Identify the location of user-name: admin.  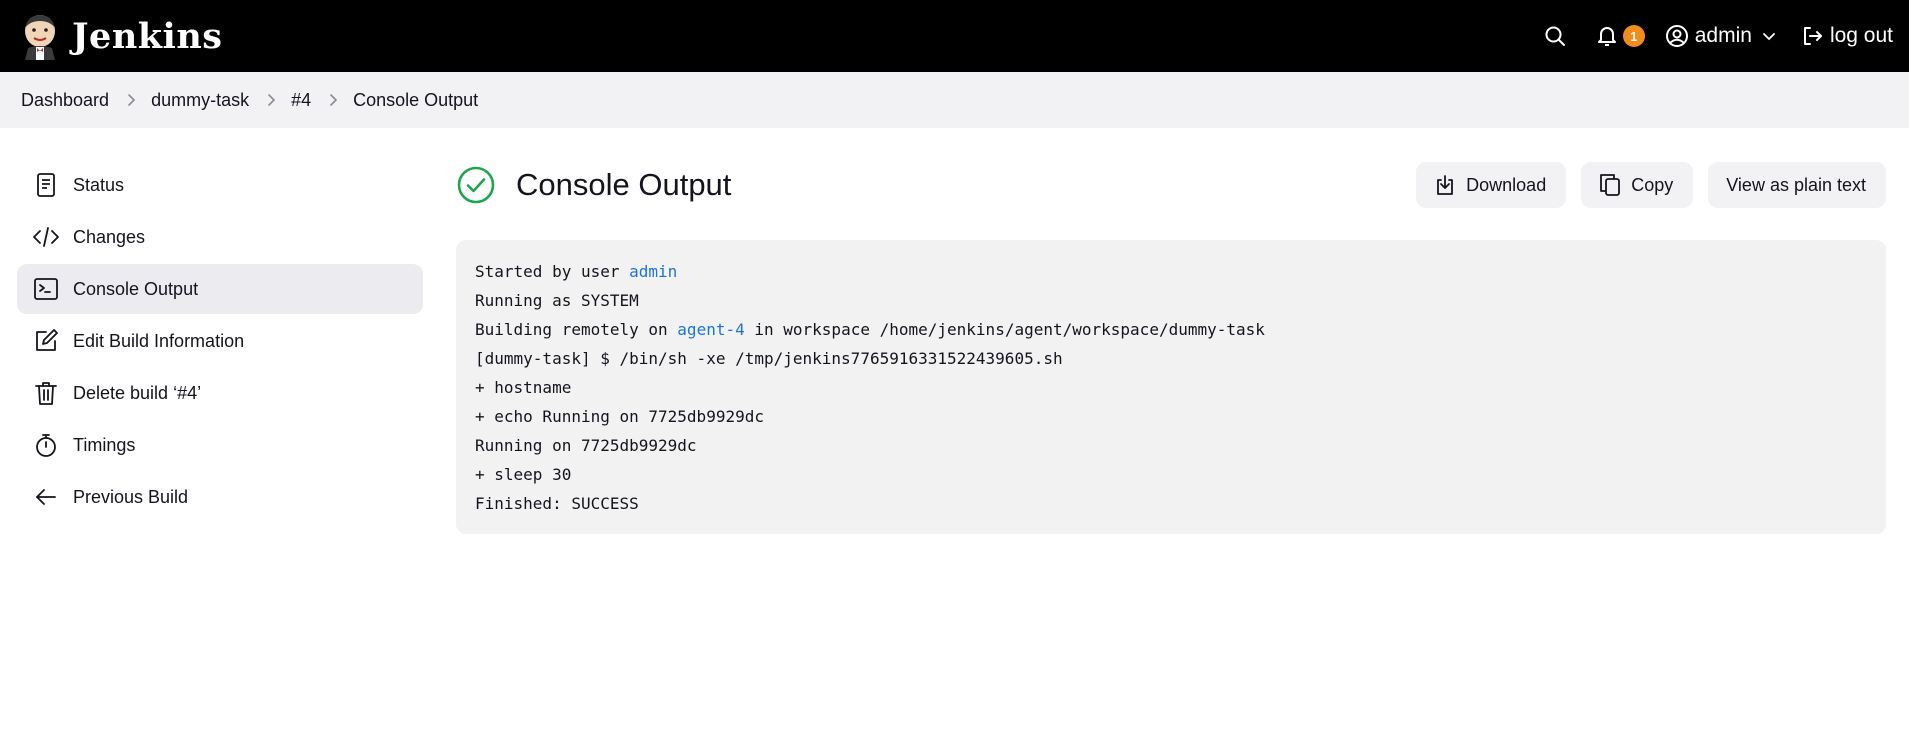
(1723, 35).